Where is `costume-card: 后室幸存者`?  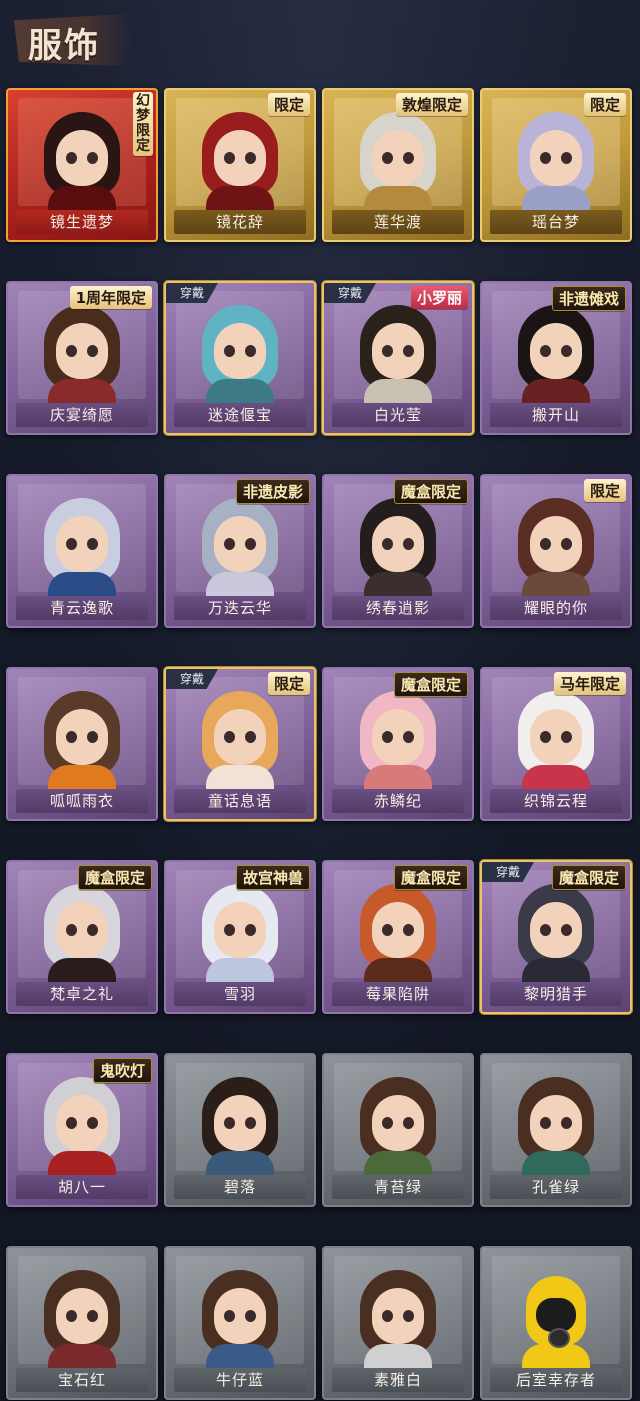 costume-card: 后室幸存者 is located at coordinates (556, 1323).